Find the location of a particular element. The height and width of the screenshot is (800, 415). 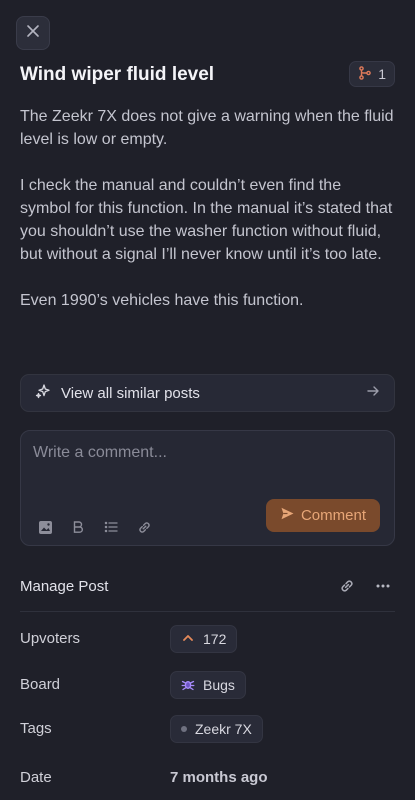

board-name: Bugs is located at coordinates (219, 685).